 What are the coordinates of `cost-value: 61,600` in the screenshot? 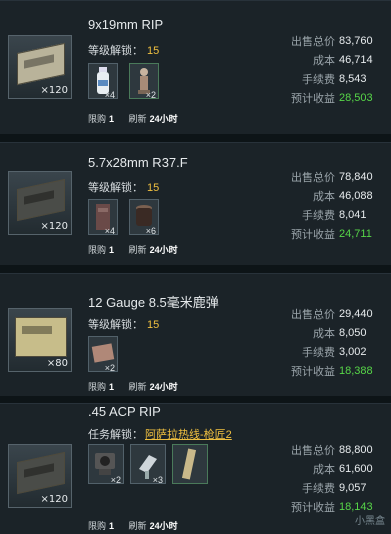 It's located at (356, 468).